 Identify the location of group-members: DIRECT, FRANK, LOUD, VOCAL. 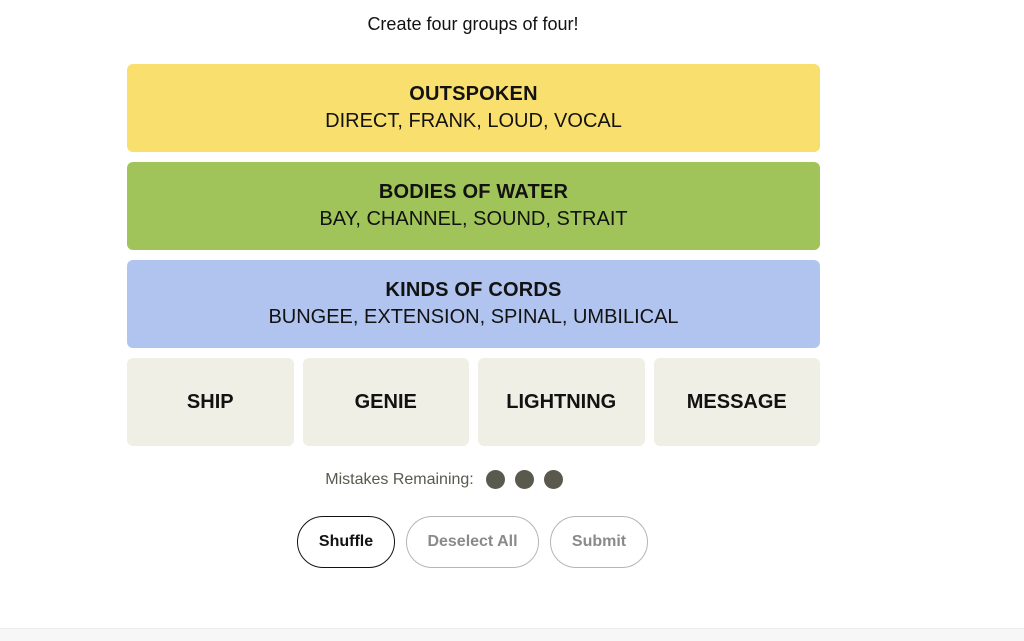
(473, 121).